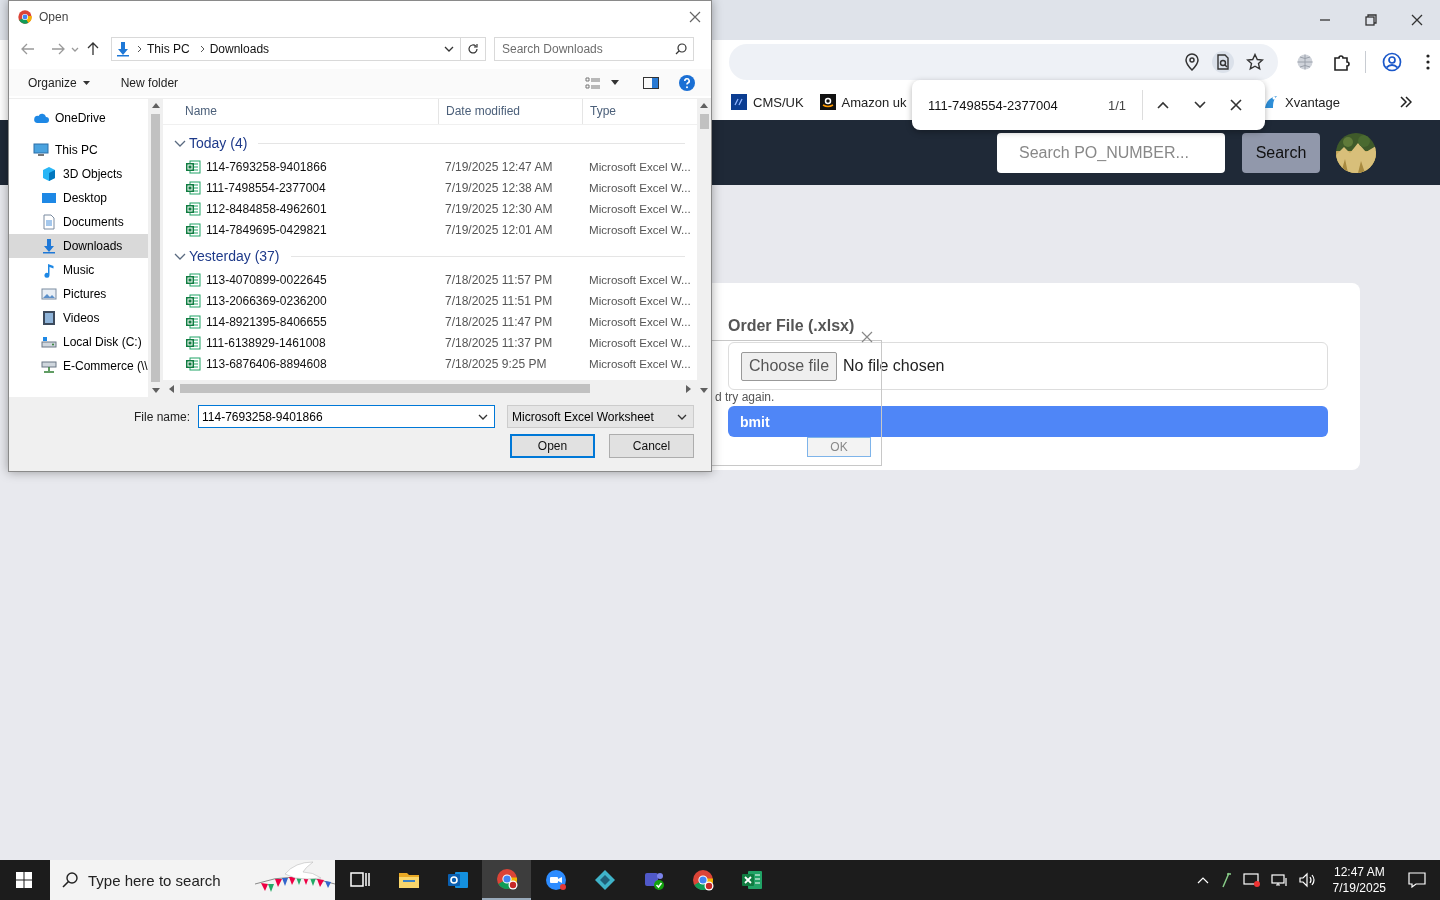  What do you see at coordinates (499, 342) in the screenshot?
I see `file-date: 7/18/2025 11:37 PM` at bounding box center [499, 342].